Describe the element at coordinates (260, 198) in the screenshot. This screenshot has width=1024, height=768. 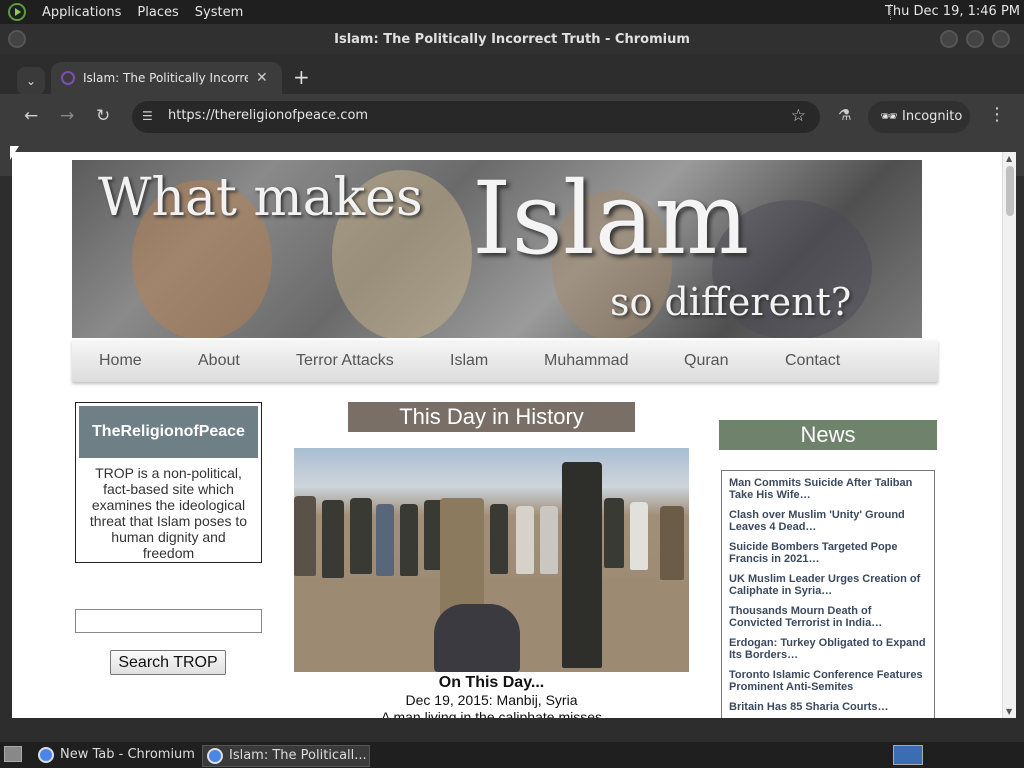
I see `banner-text-line1: What makes` at that location.